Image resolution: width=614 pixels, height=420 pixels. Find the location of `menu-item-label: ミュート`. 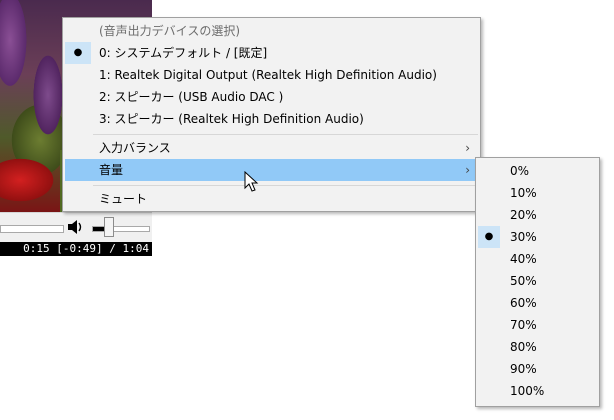

menu-item-label: ミュート is located at coordinates (123, 199).